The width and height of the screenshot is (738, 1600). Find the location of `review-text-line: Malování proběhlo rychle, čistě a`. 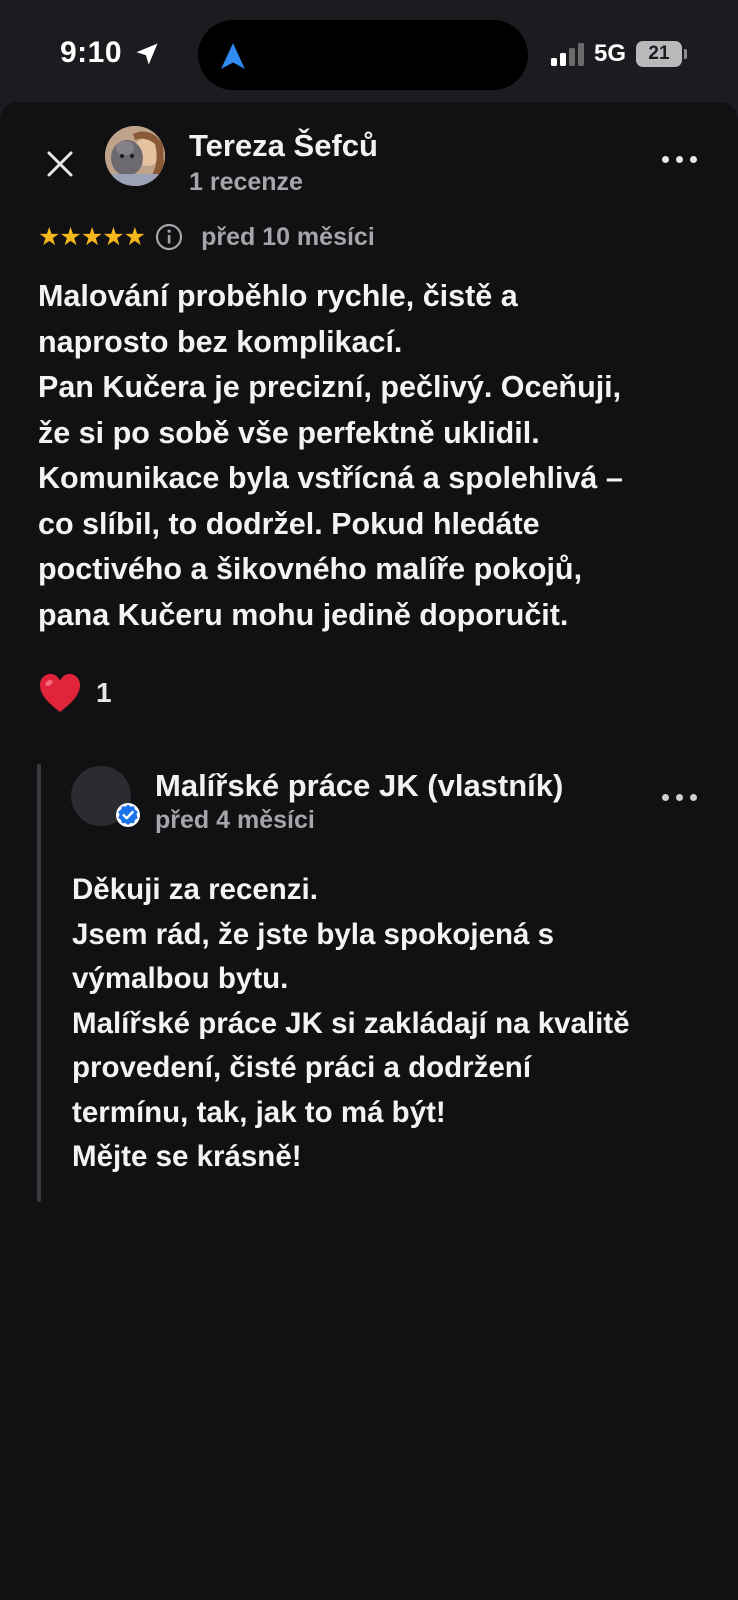

review-text-line: Malování proběhlo rychle, čistě a is located at coordinates (278, 296).